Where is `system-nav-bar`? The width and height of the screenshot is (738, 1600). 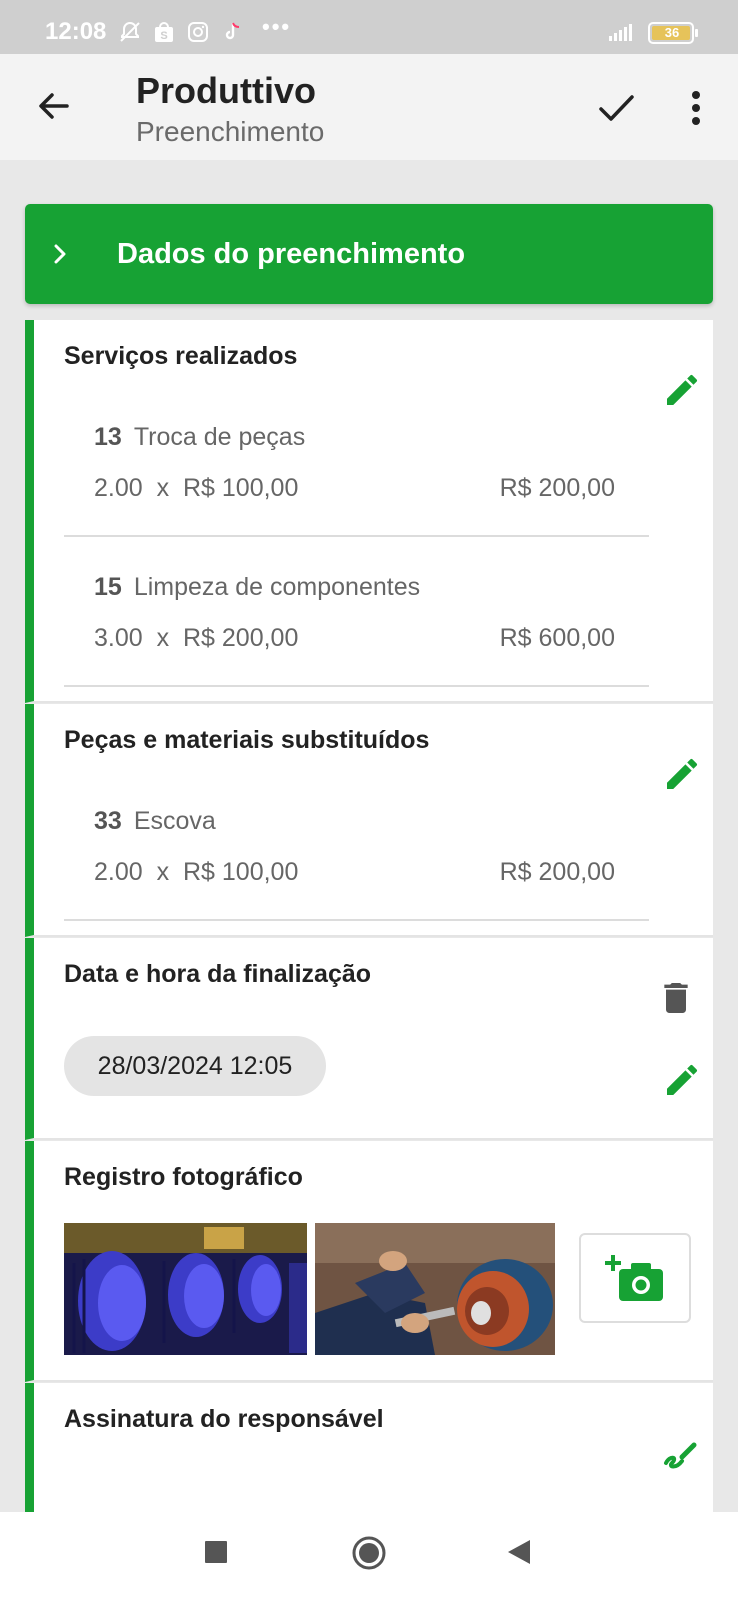
system-nav-bar is located at coordinates (369, 1556).